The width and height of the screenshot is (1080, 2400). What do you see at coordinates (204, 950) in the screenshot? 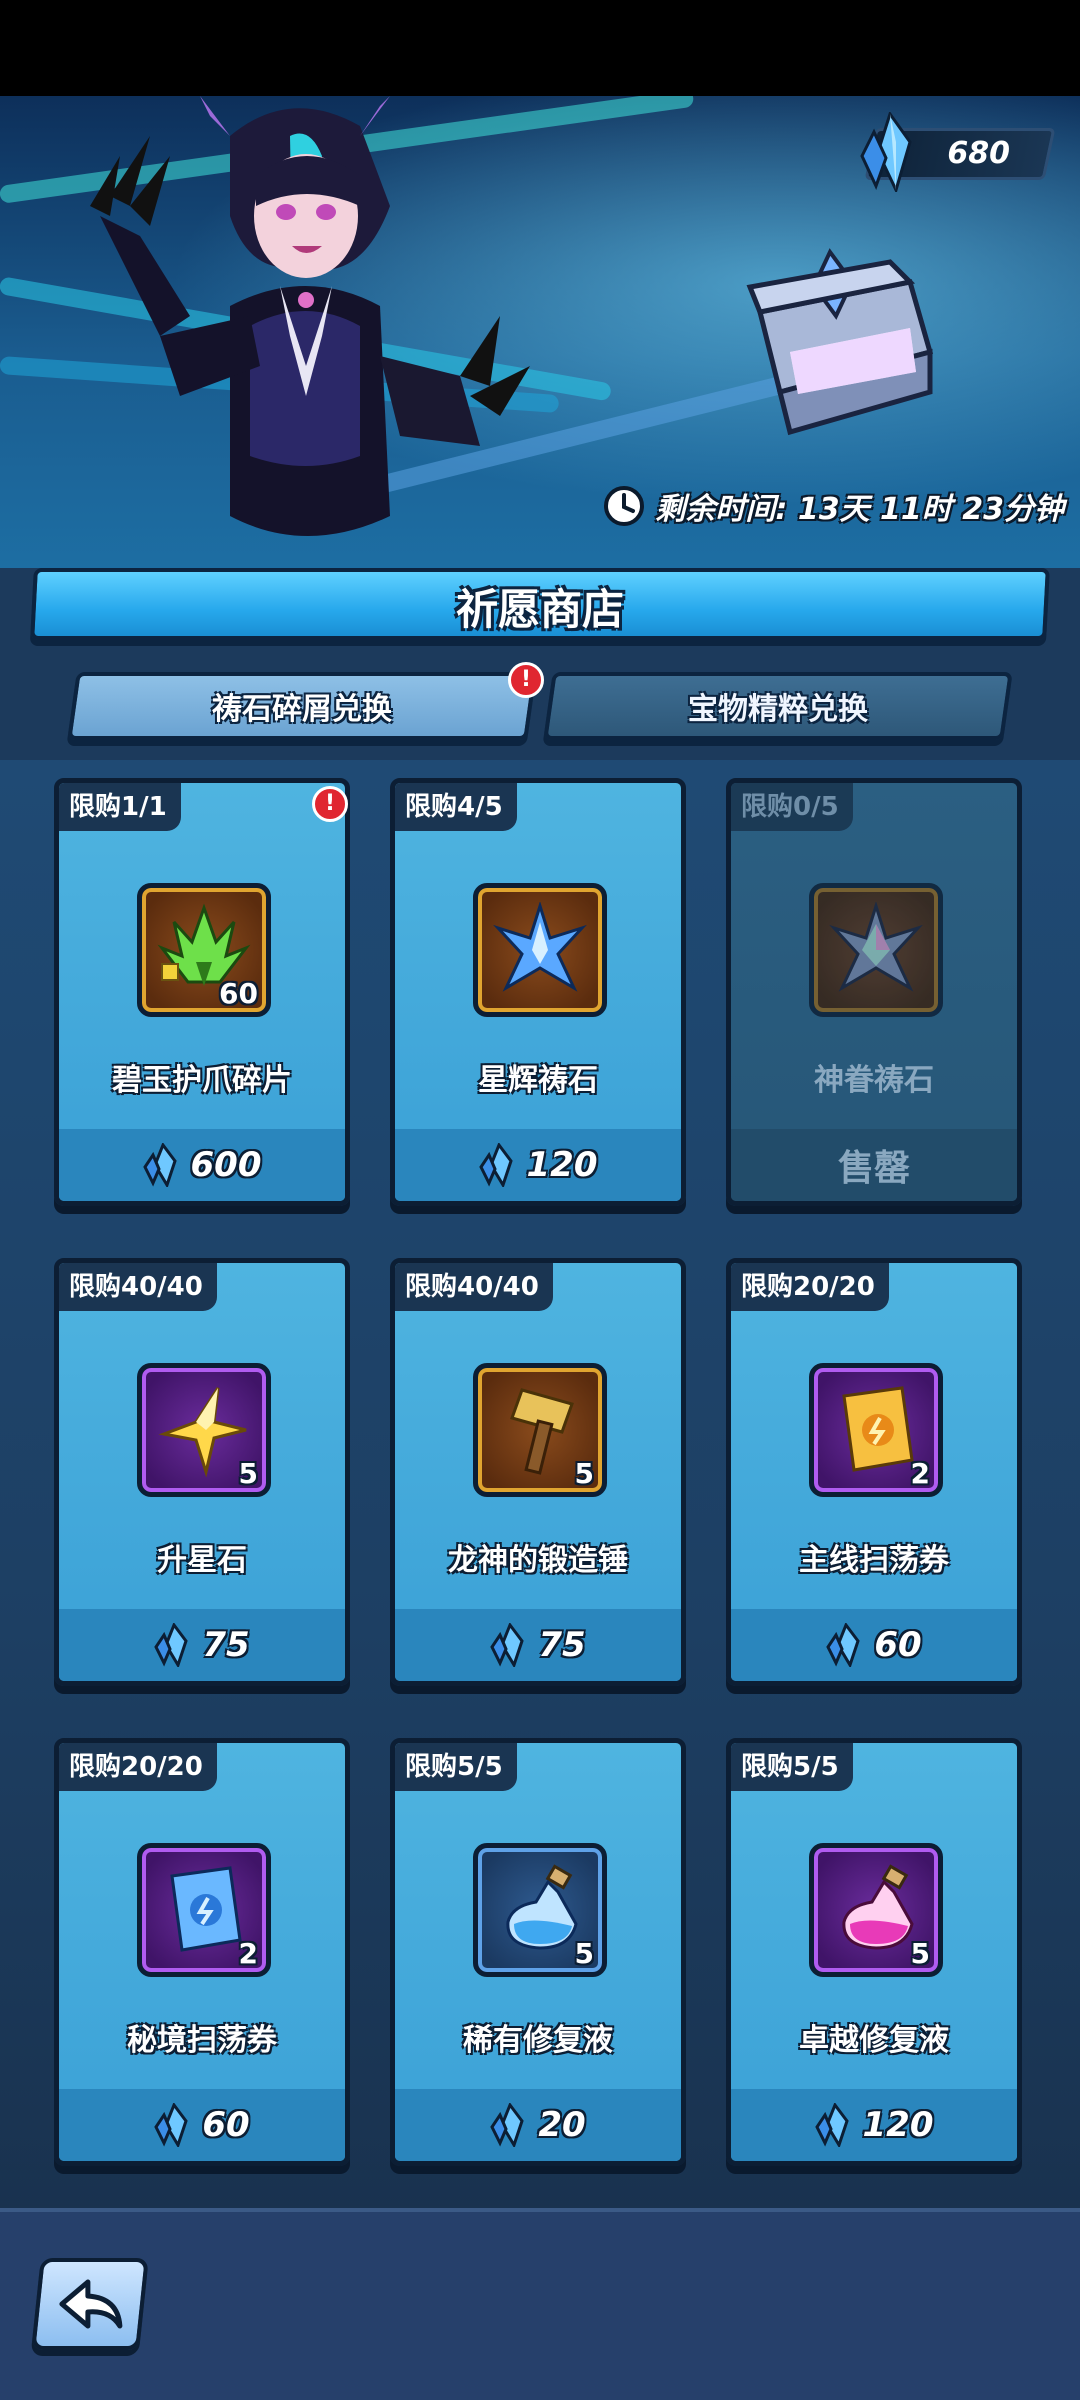
I see `item-icon-frame: 60` at bounding box center [204, 950].